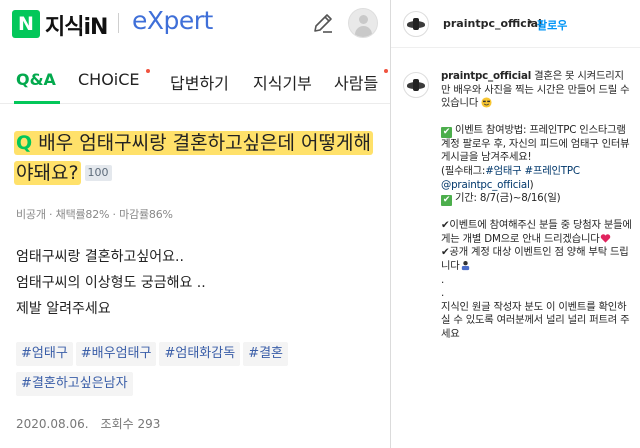 The image size is (640, 448). What do you see at coordinates (465, 265) in the screenshot?
I see `person-bowing-icon` at bounding box center [465, 265].